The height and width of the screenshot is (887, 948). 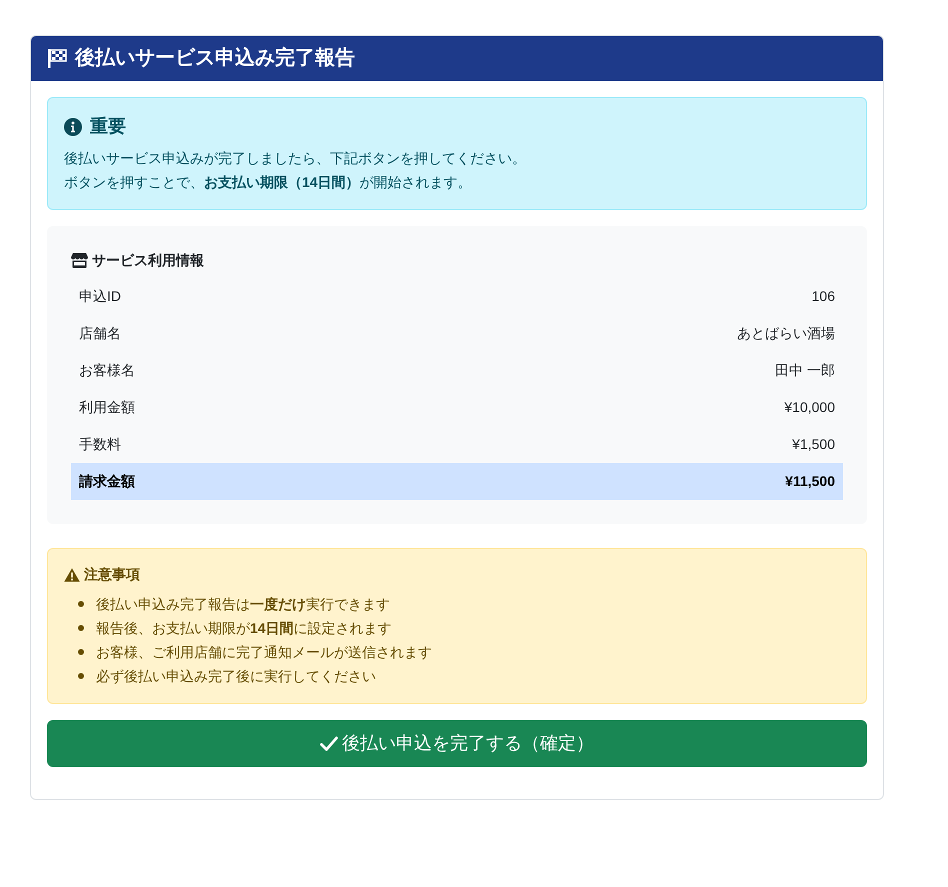 I want to click on field-value: 田中 一郎, so click(x=805, y=370).